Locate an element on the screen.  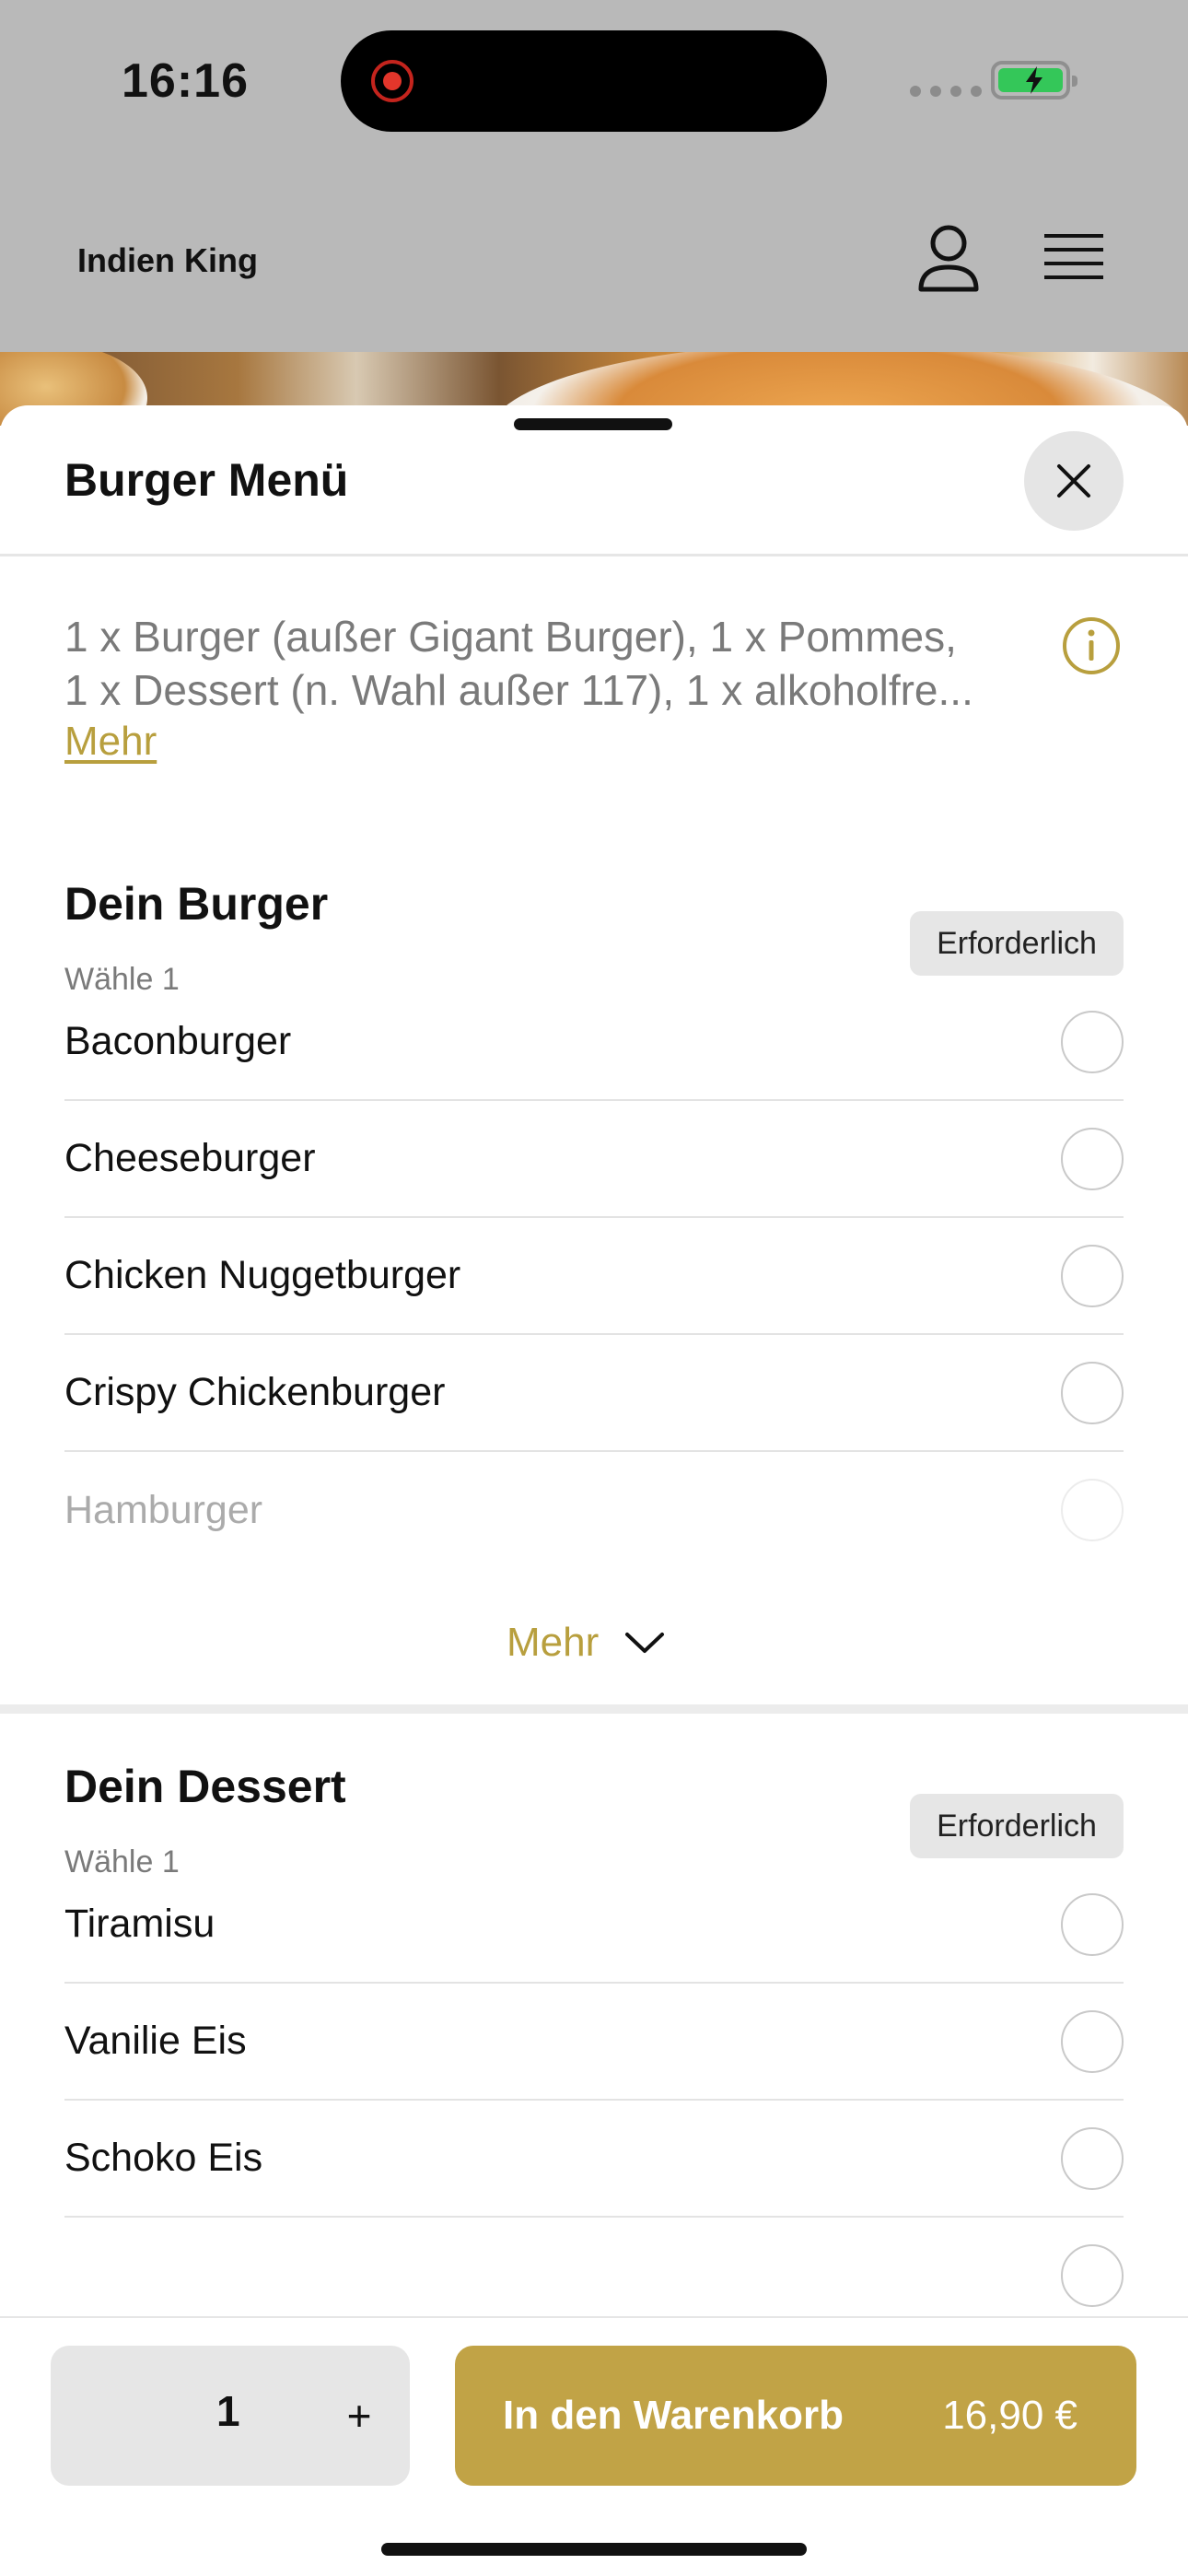
close-button is located at coordinates (1074, 481).